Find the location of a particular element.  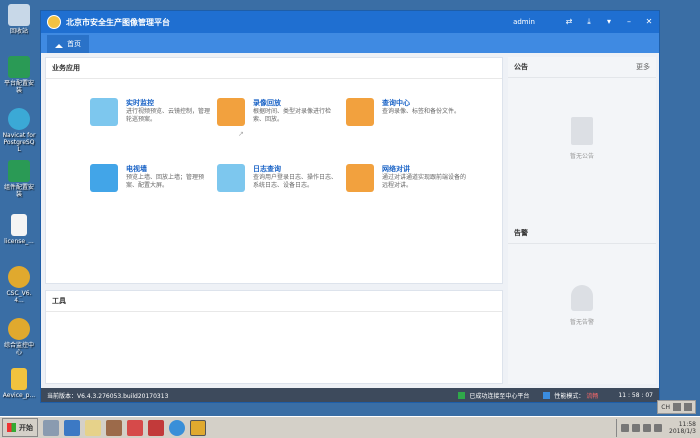

notice-empty: 暂无公告 is located at coordinates (582, 138).